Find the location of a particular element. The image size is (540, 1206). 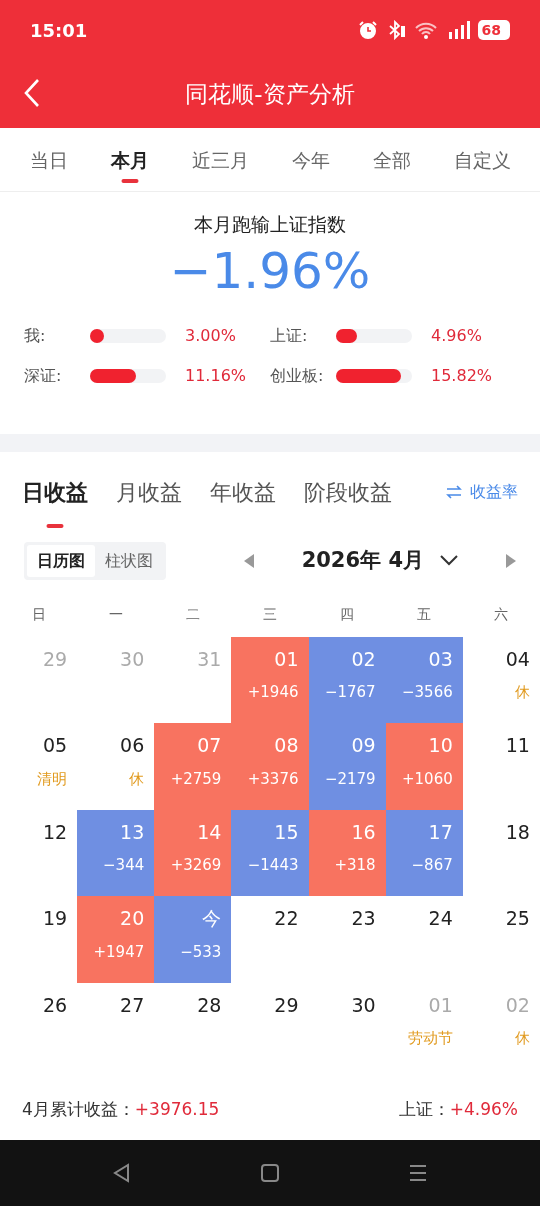

day-number: 13 is located at coordinates (132, 832).